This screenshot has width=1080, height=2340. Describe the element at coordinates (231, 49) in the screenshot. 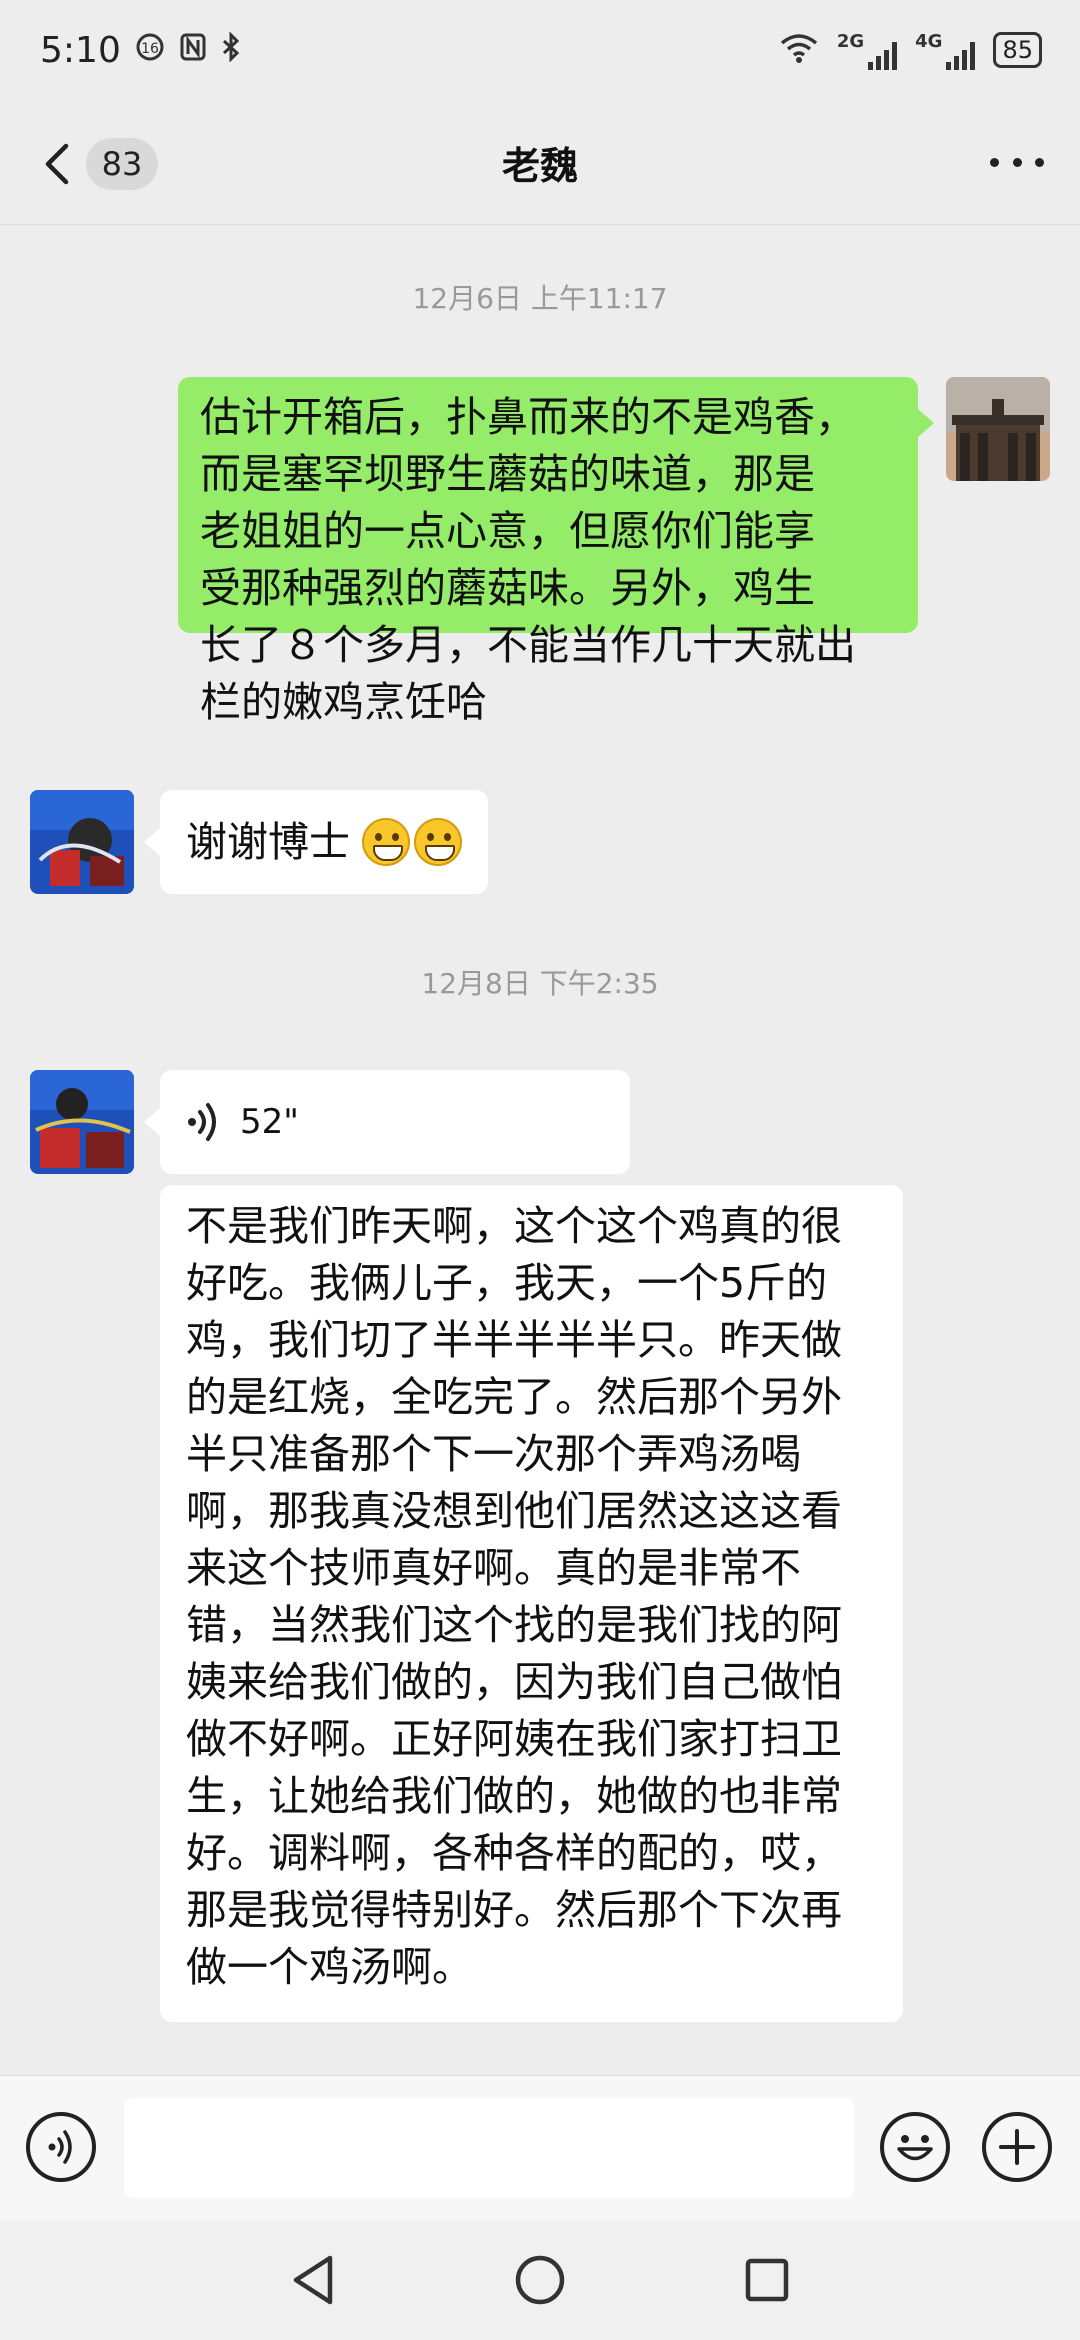

I see `bluetooth-icon` at that location.